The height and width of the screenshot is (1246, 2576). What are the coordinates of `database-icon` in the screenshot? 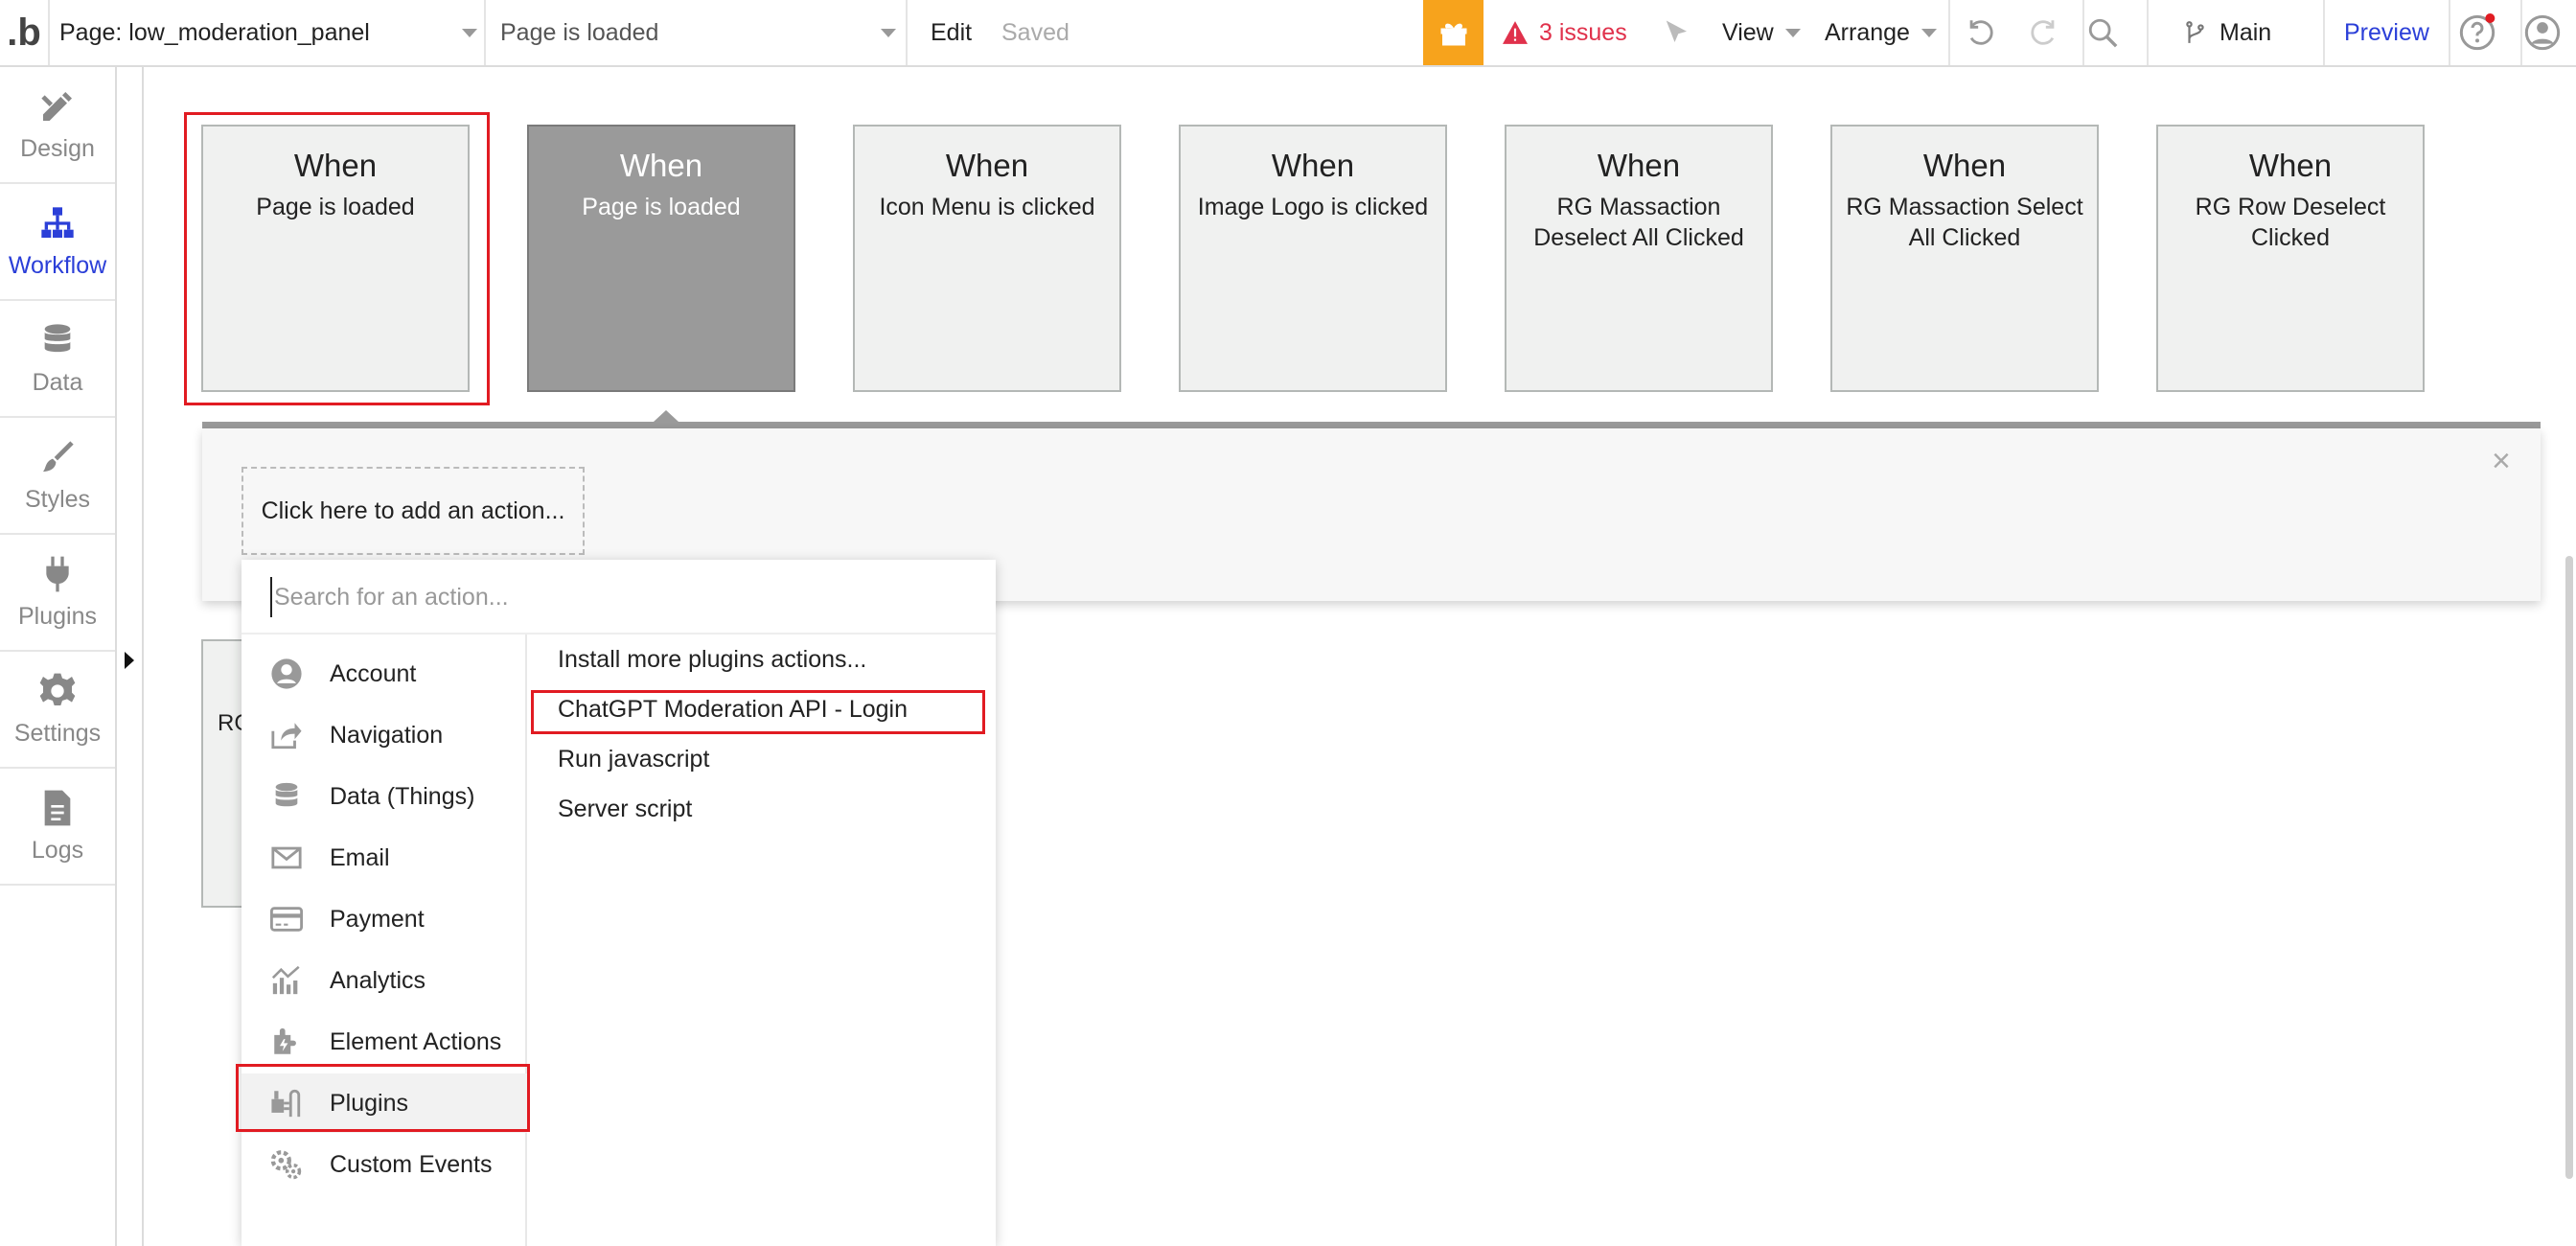 It's located at (57, 337).